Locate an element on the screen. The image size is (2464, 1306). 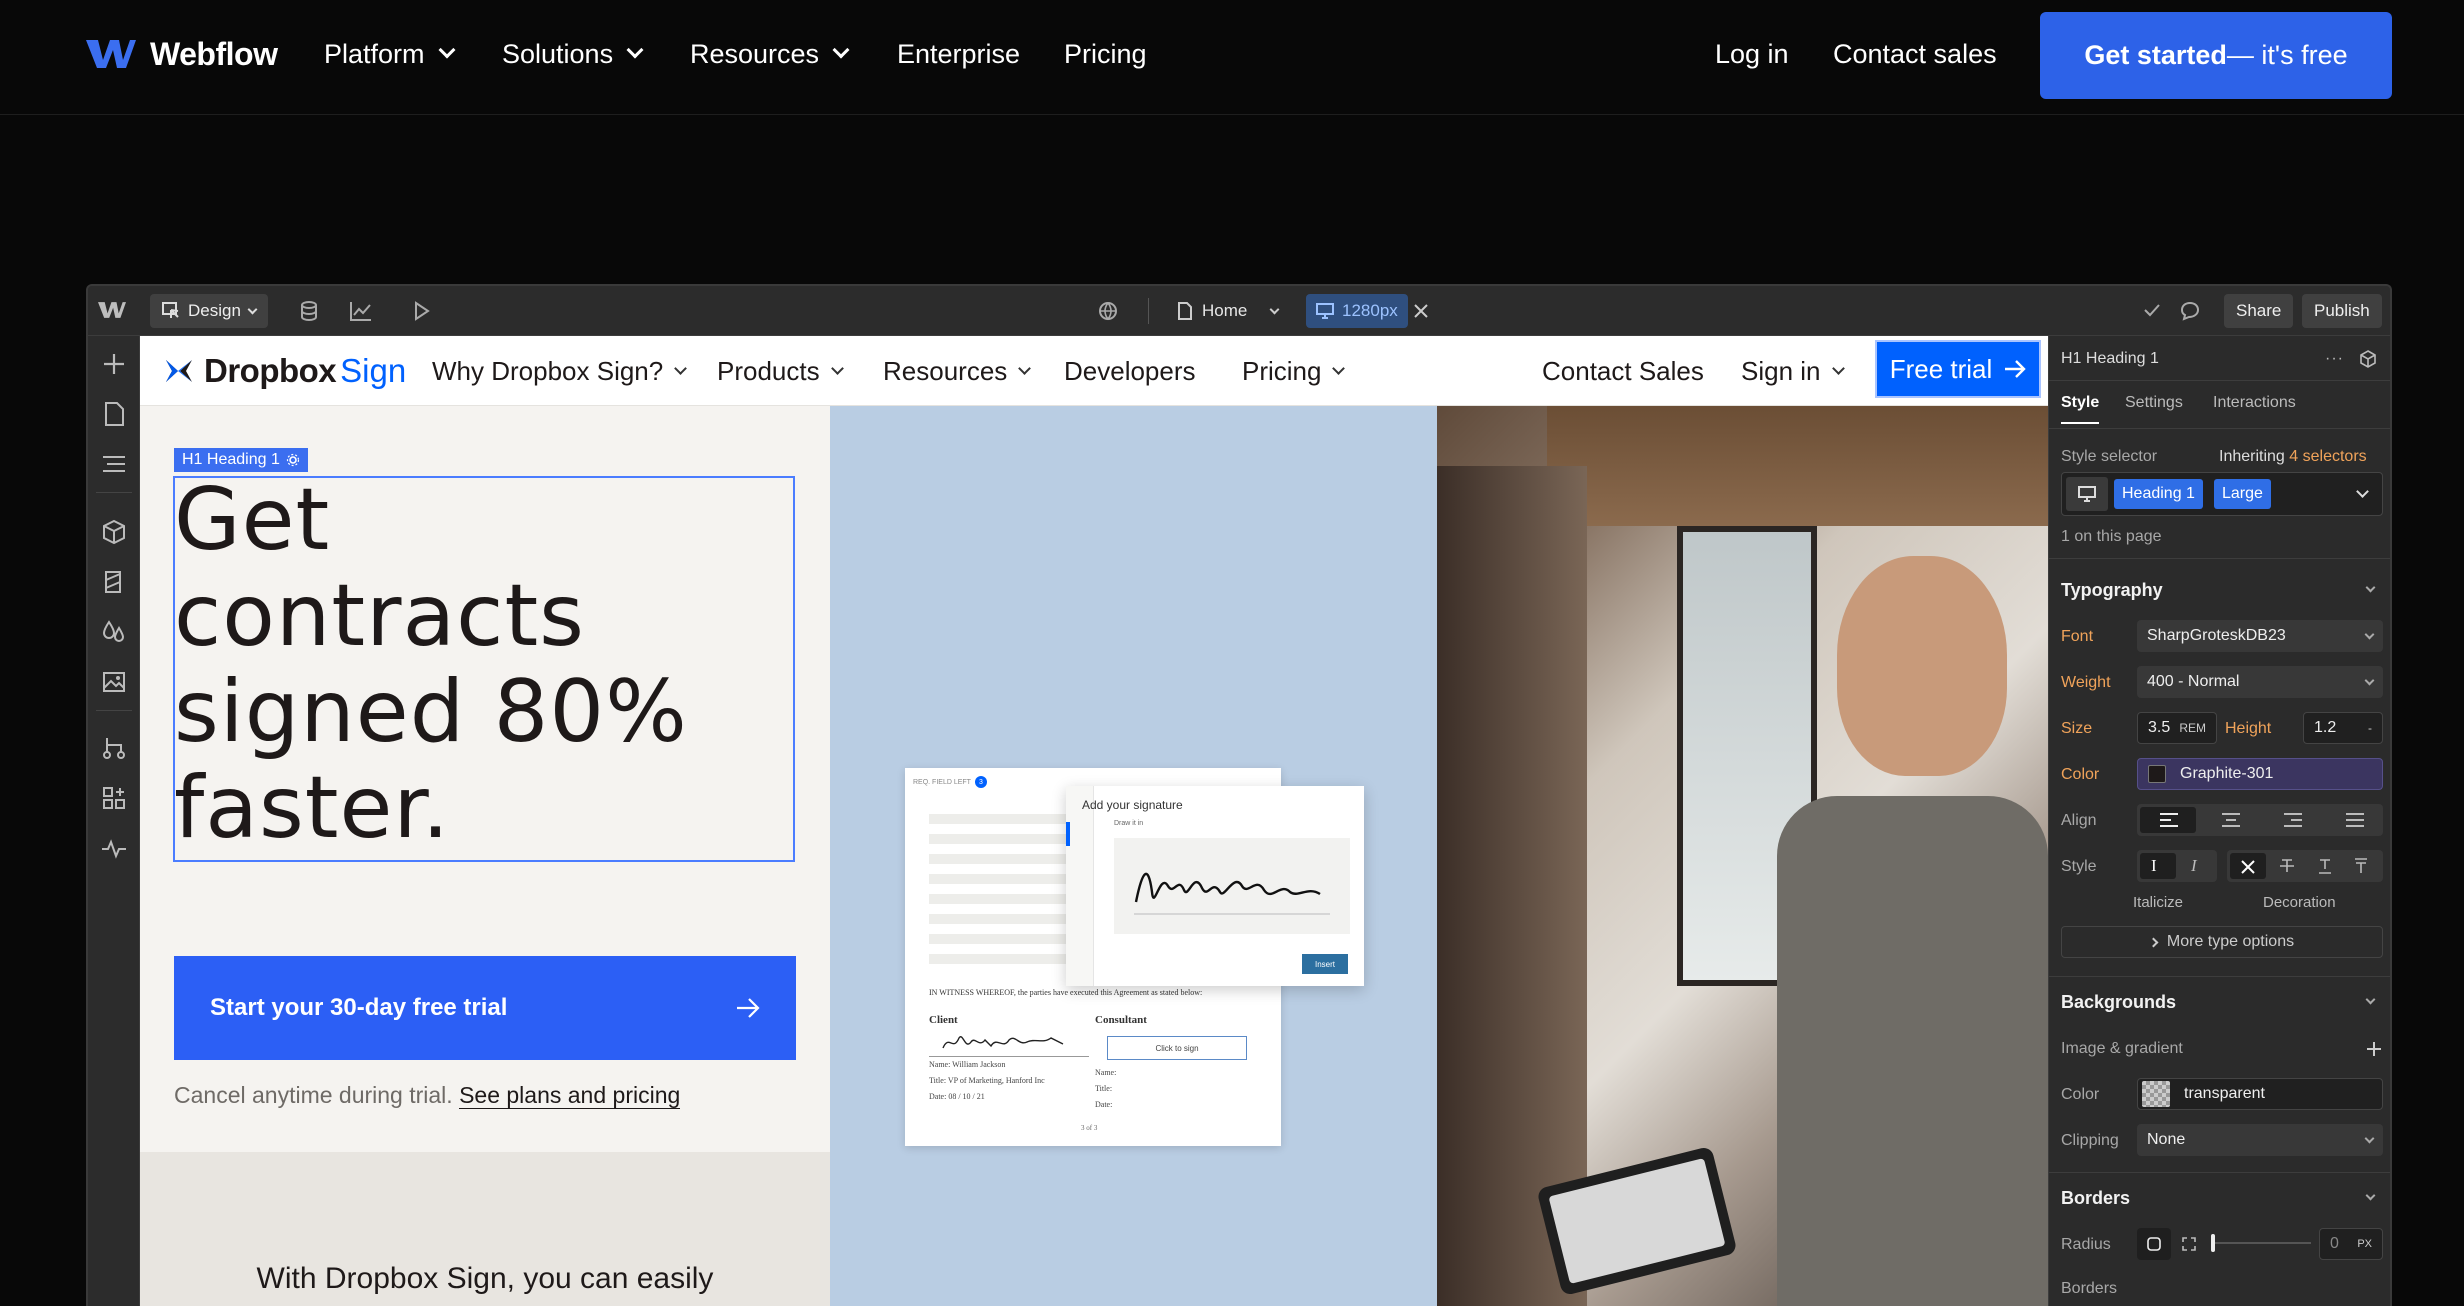
ds-nav-pricing: Pricing is located at coordinates (1294, 371).